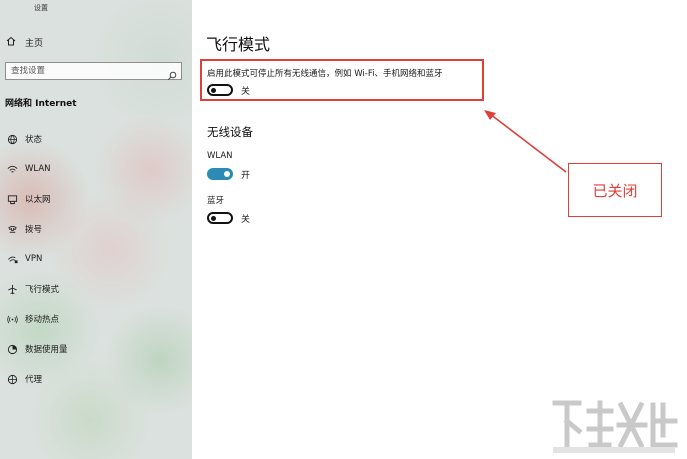 The height and width of the screenshot is (459, 687). Describe the element at coordinates (172, 73) in the screenshot. I see `search-icon` at that location.